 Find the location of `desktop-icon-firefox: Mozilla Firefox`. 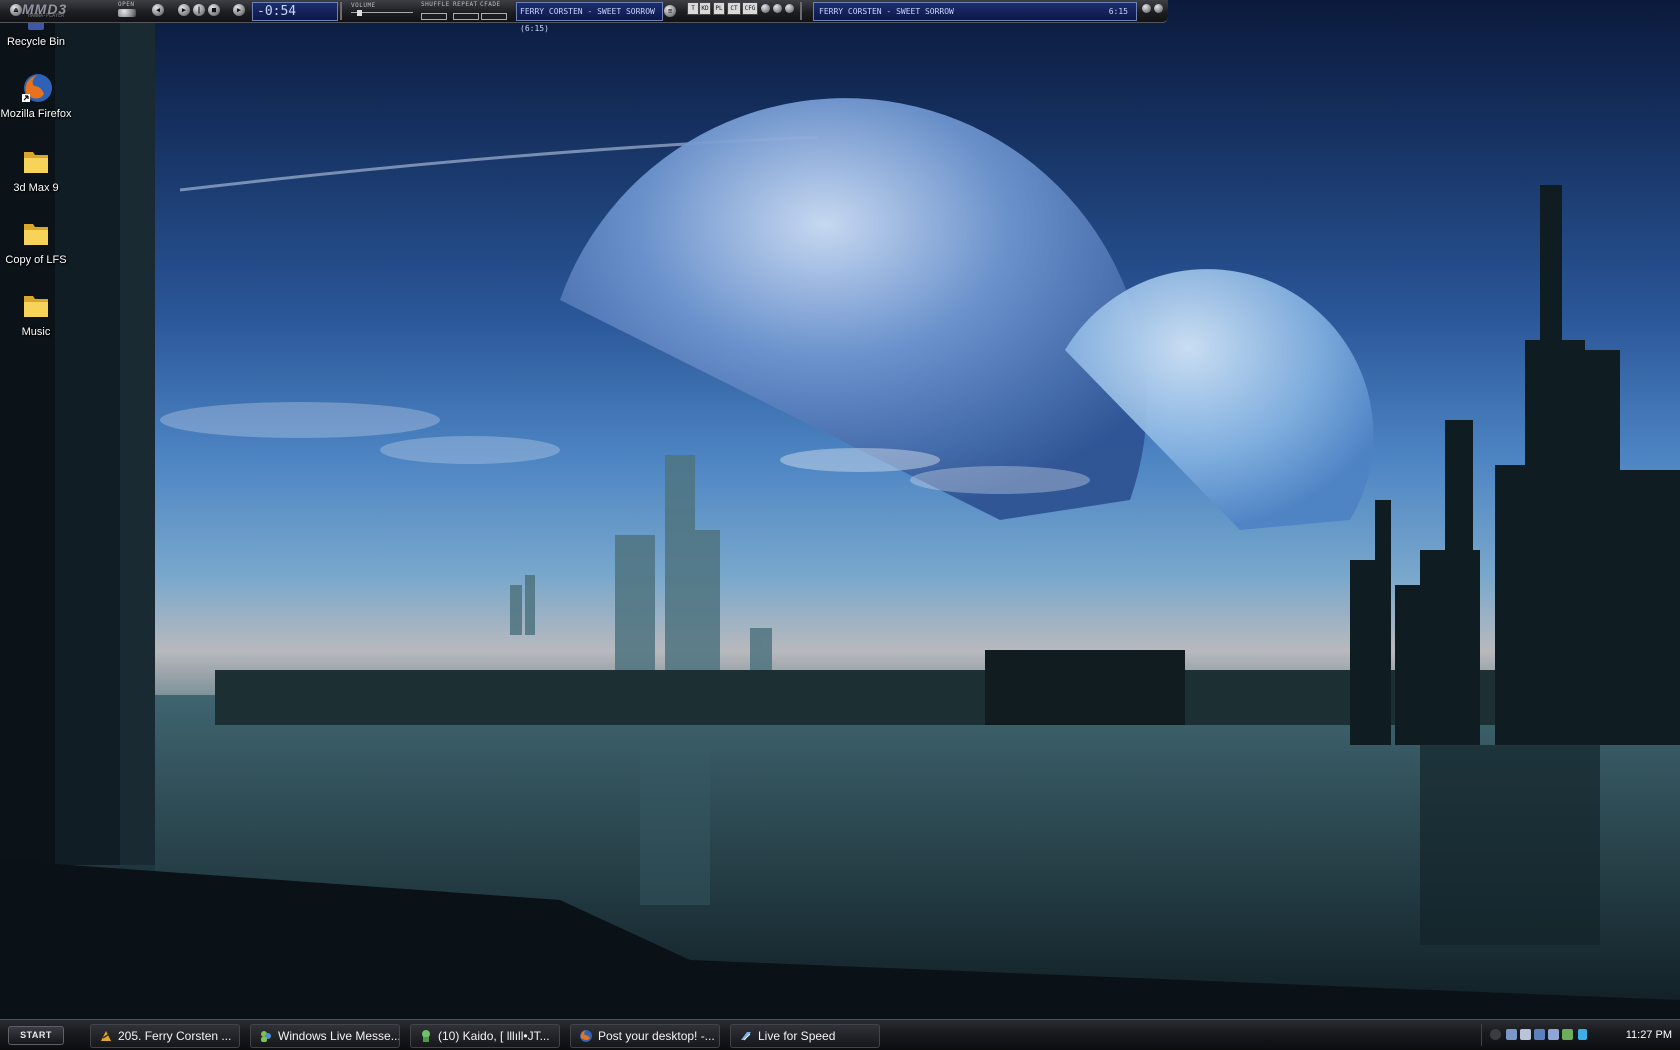

desktop-icon-firefox: Mozilla Firefox is located at coordinates (36, 96).